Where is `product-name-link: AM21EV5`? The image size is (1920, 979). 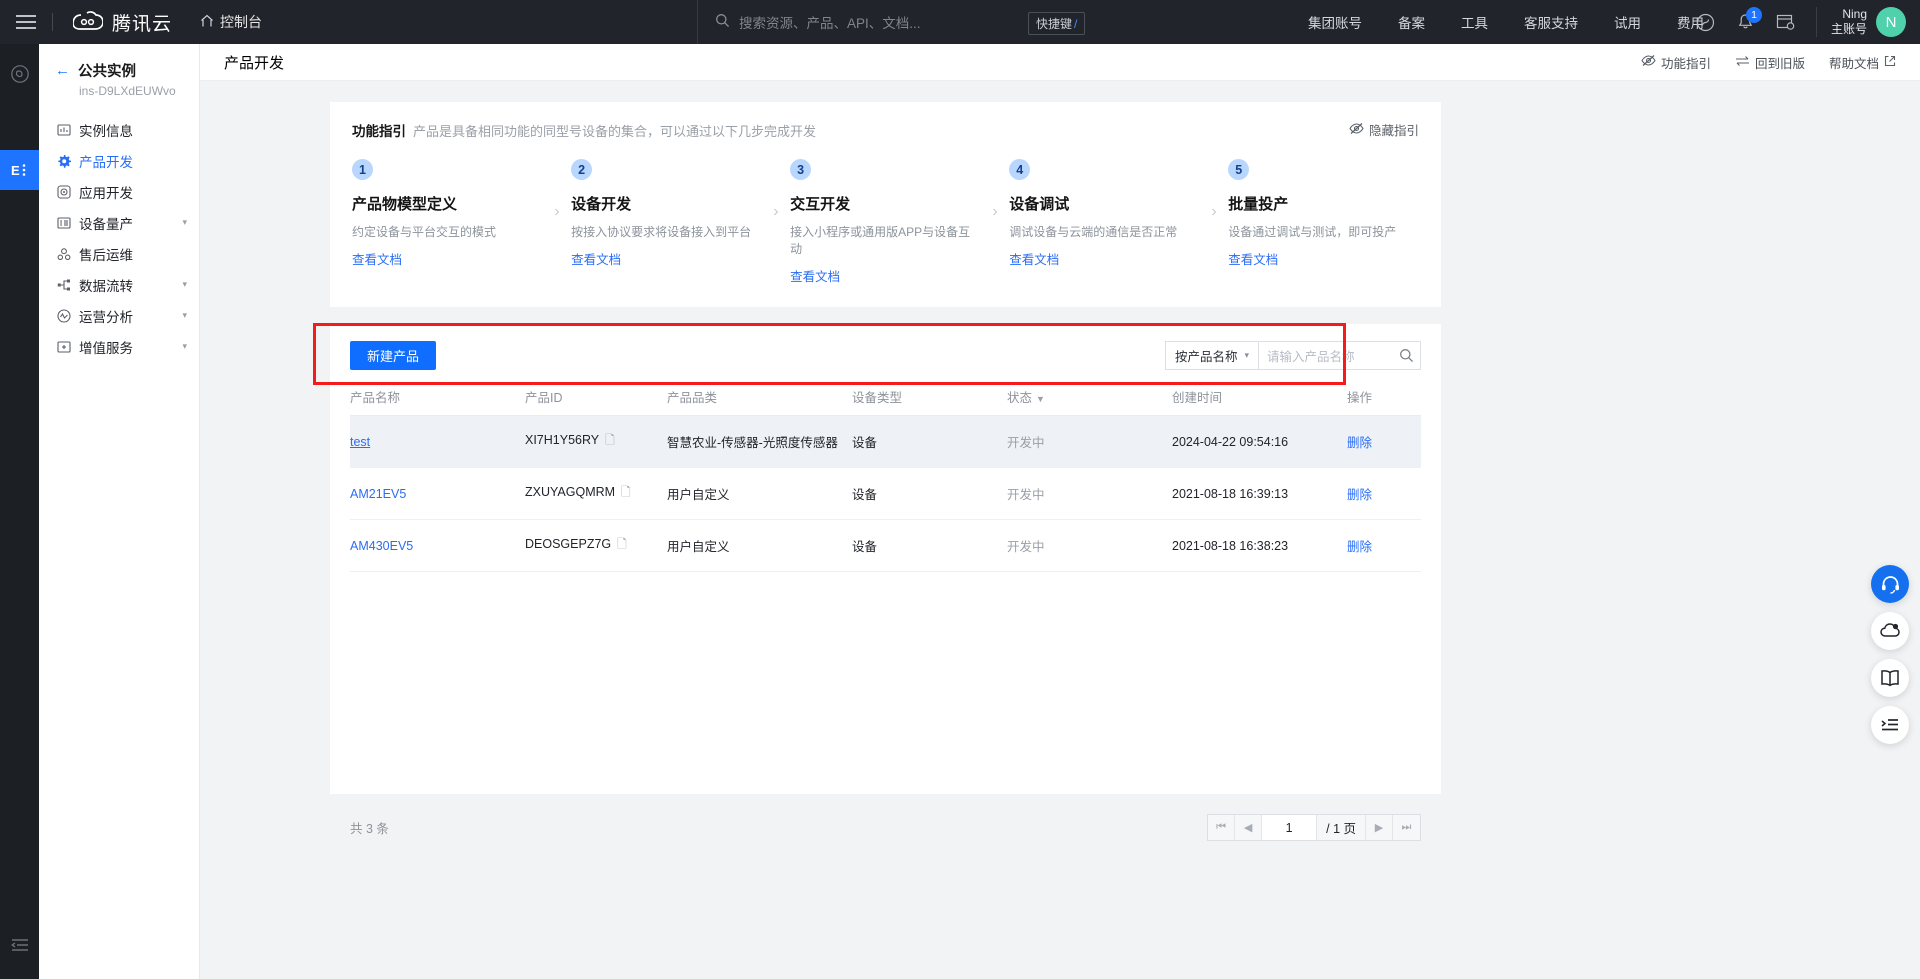 product-name-link: AM21EV5 is located at coordinates (378, 494).